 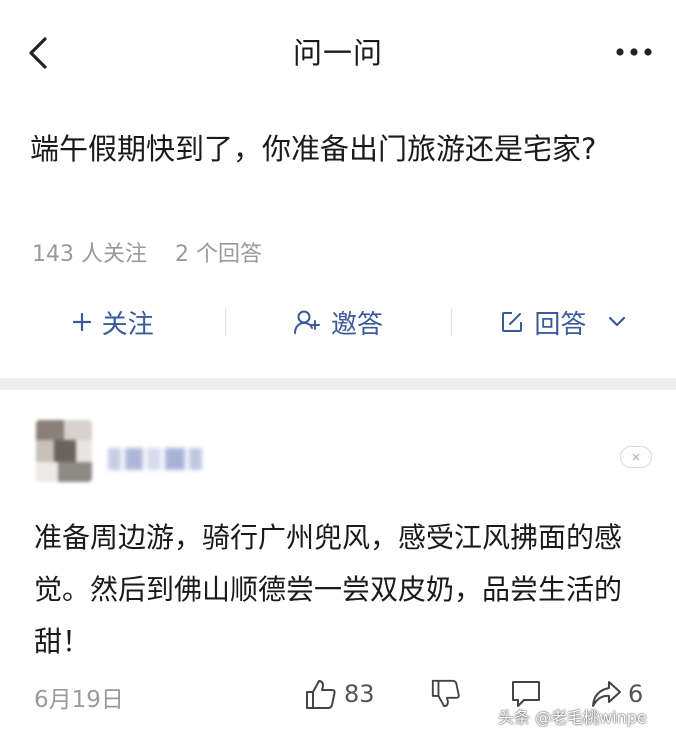 What do you see at coordinates (307, 322) in the screenshot?
I see `invite-user-icon` at bounding box center [307, 322].